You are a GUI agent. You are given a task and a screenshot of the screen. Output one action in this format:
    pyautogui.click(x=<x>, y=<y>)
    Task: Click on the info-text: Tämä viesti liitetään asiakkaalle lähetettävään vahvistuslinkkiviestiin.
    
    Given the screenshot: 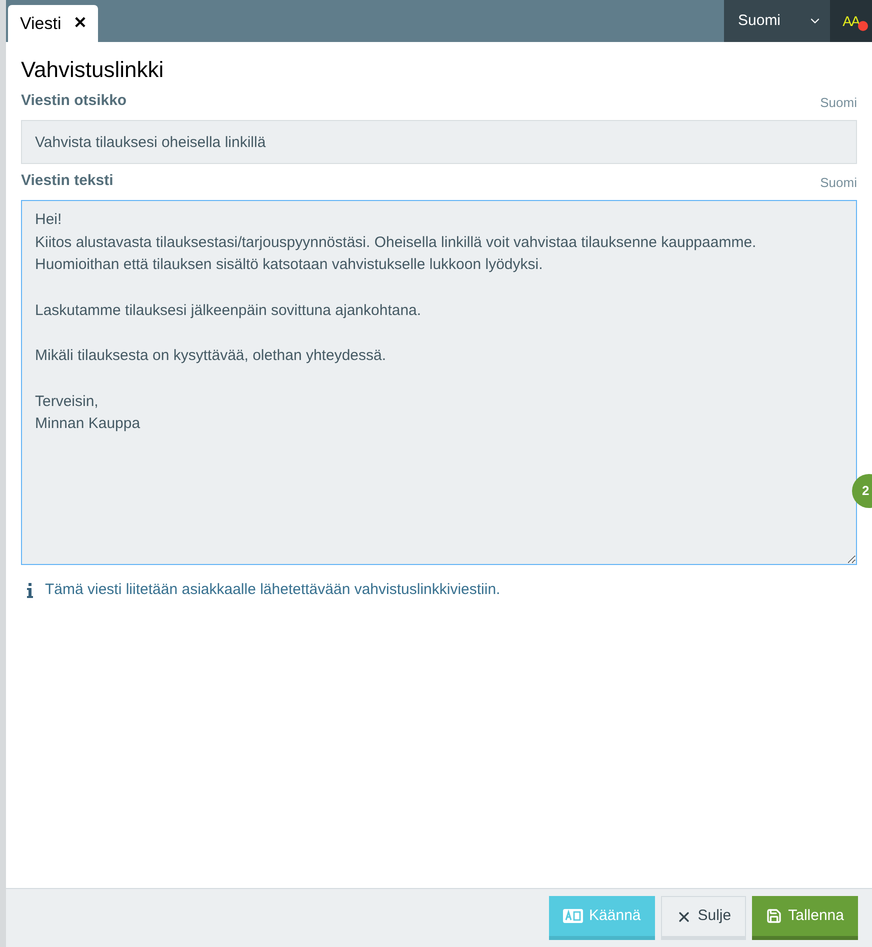 What is the action you would take?
    pyautogui.click(x=272, y=590)
    